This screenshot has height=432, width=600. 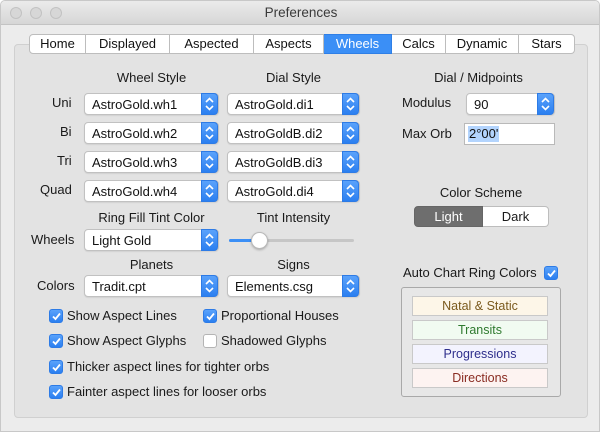 I want to click on dial-style-header: Dial Style, so click(x=293, y=77).